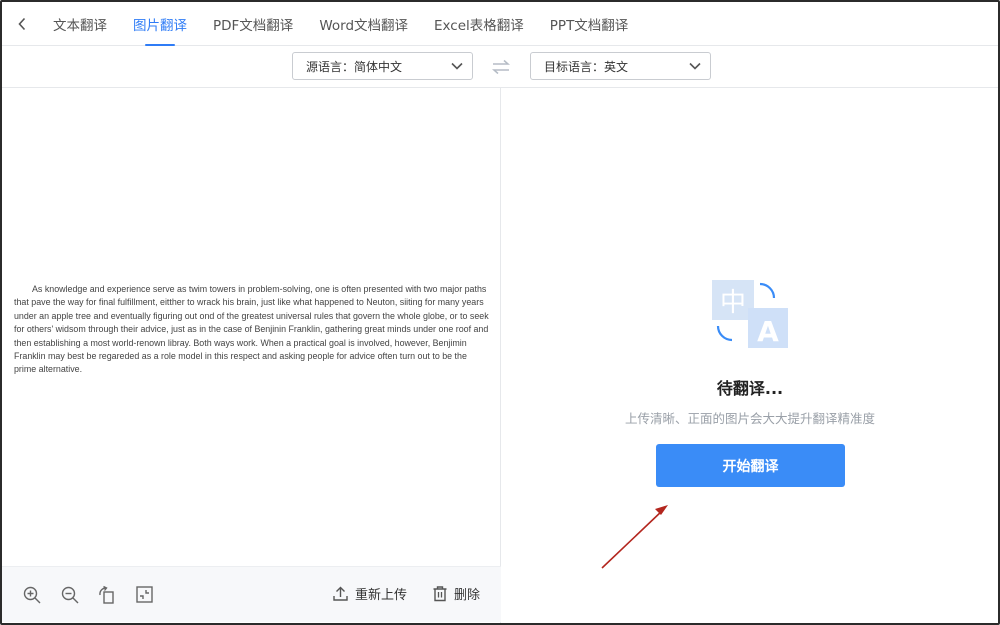 The height and width of the screenshot is (625, 1000). Describe the element at coordinates (479, 24) in the screenshot. I see `tab-excel-translation: Excel表格翻译` at that location.